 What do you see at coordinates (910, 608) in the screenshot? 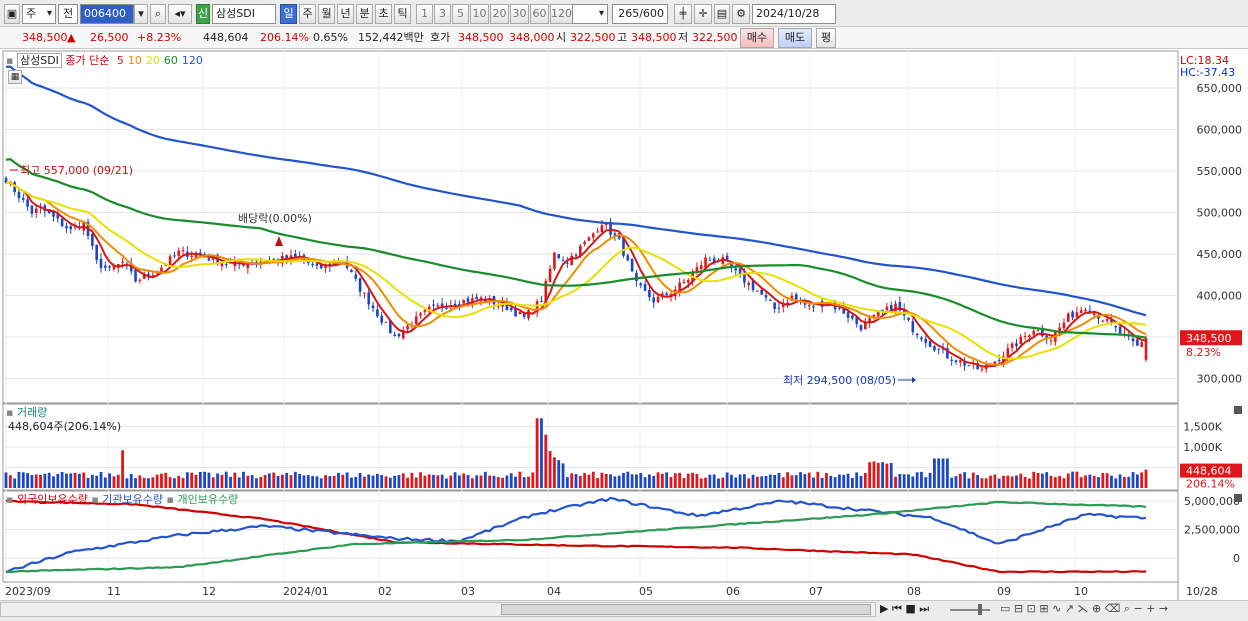
I see `stop-icon: ■` at bounding box center [910, 608].